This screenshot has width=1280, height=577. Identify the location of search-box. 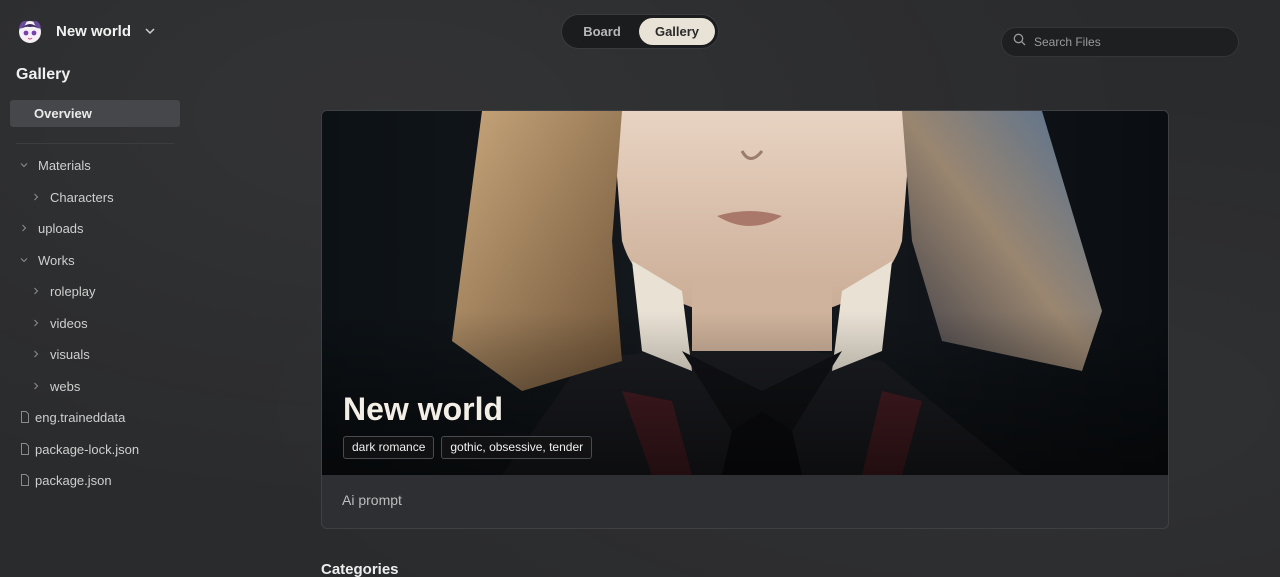
(1120, 42).